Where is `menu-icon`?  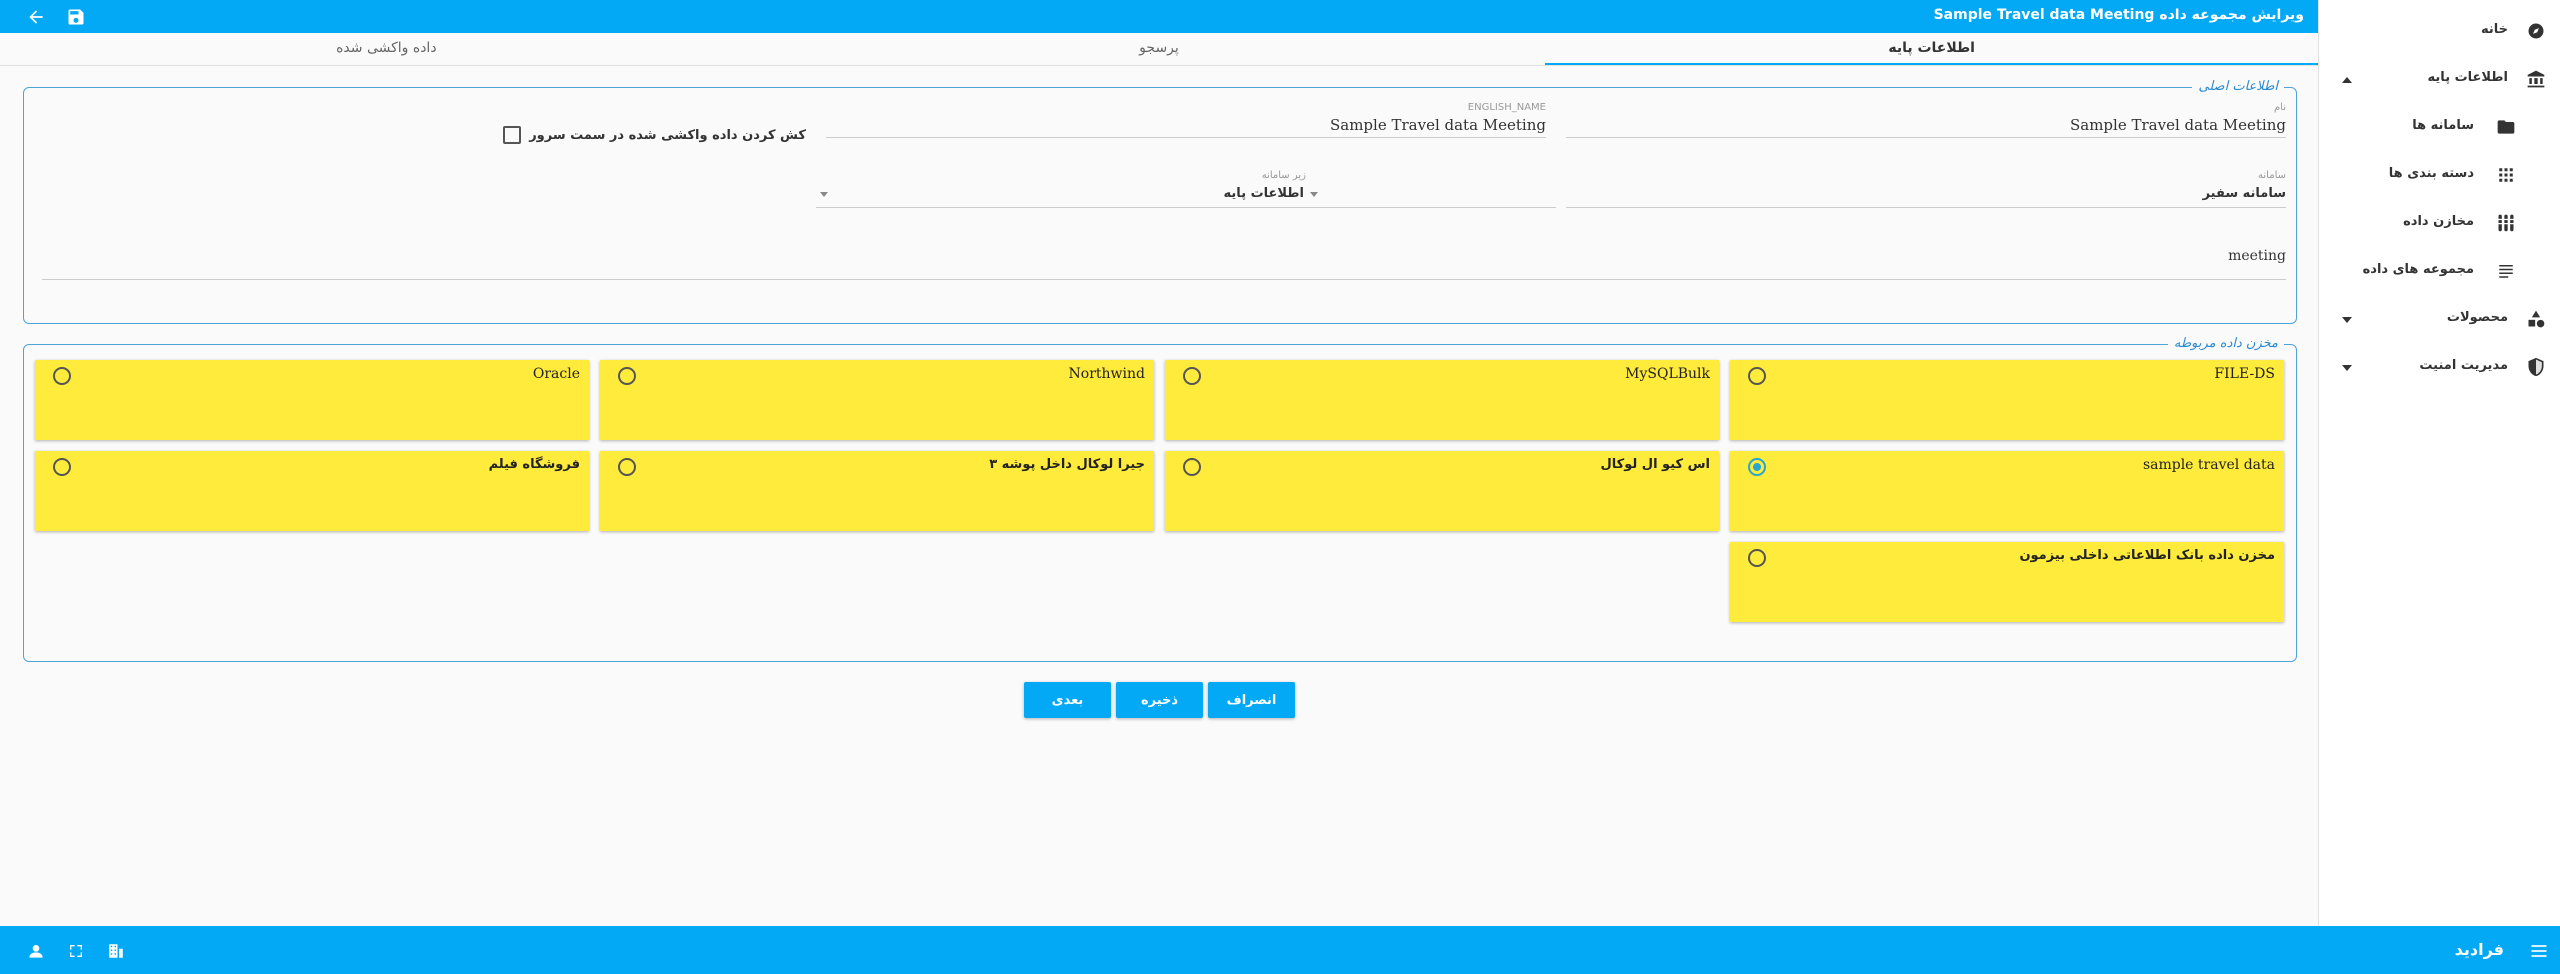
menu-icon is located at coordinates (2539, 951).